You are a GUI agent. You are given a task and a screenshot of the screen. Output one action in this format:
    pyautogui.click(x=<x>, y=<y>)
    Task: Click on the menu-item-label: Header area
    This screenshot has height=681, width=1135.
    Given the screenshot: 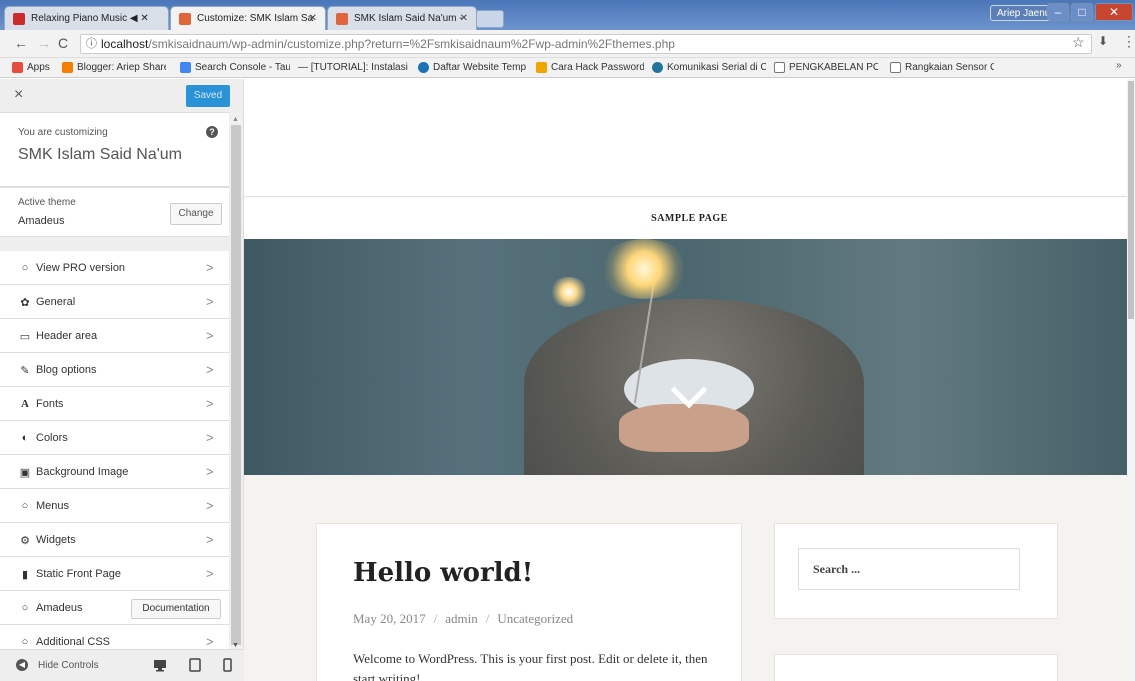 What is the action you would take?
    pyautogui.click(x=67, y=336)
    